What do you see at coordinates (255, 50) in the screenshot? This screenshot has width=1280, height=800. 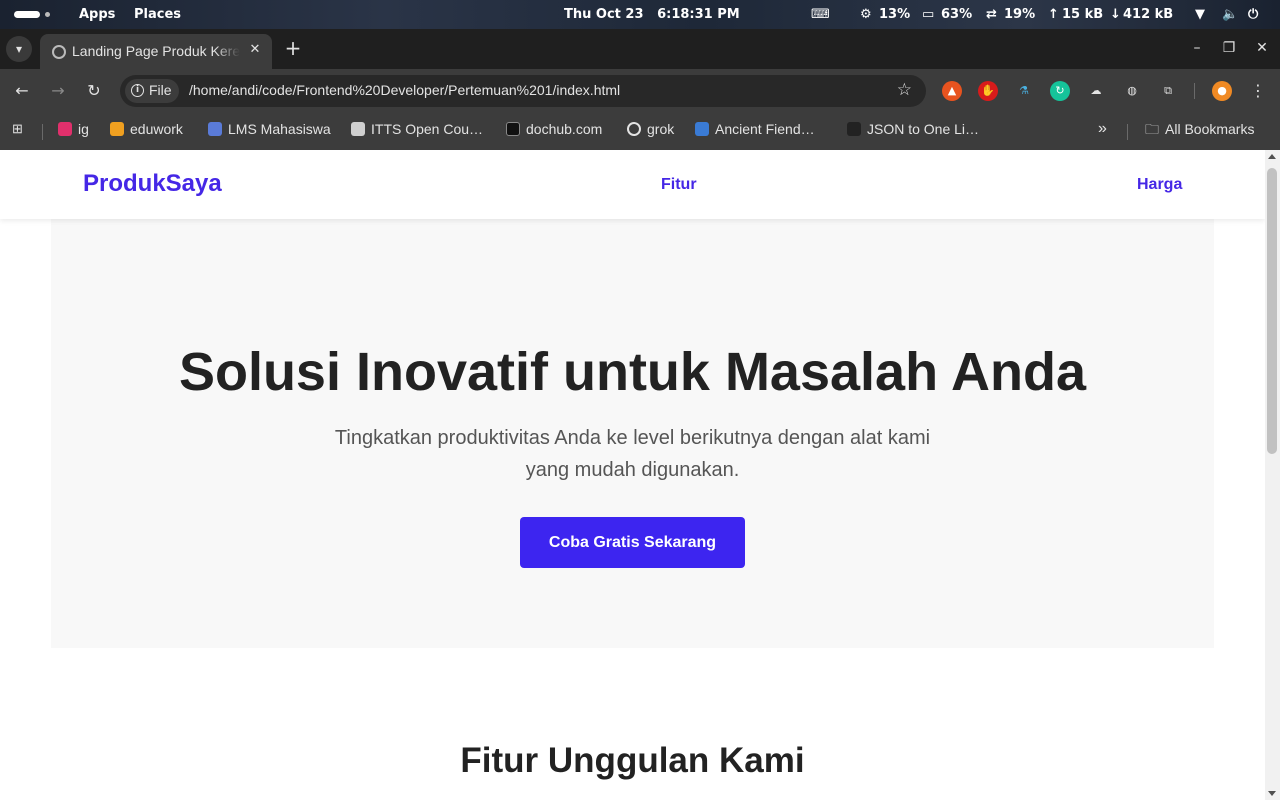 I see `tab-close-icon: ✕` at bounding box center [255, 50].